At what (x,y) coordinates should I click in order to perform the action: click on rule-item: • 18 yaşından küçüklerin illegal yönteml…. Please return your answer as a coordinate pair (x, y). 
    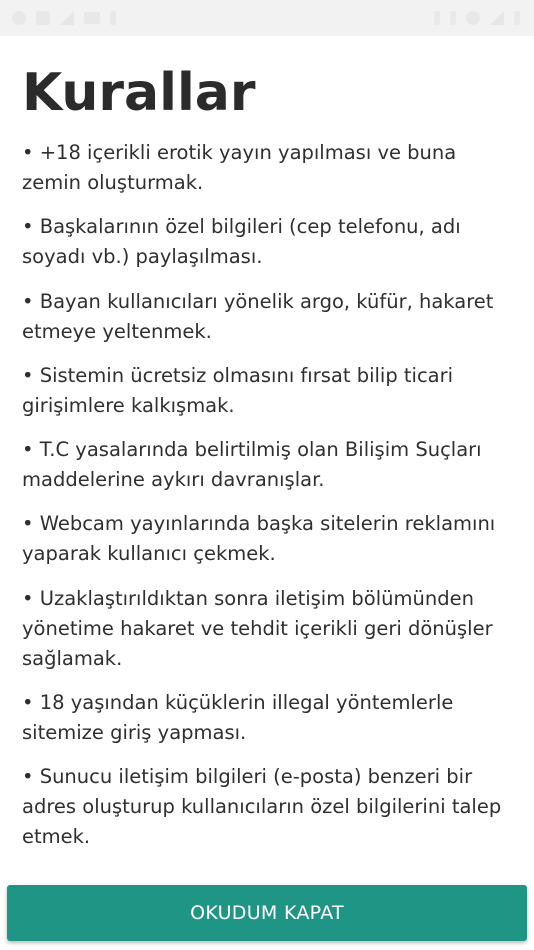
    Looking at the image, I should click on (238, 718).